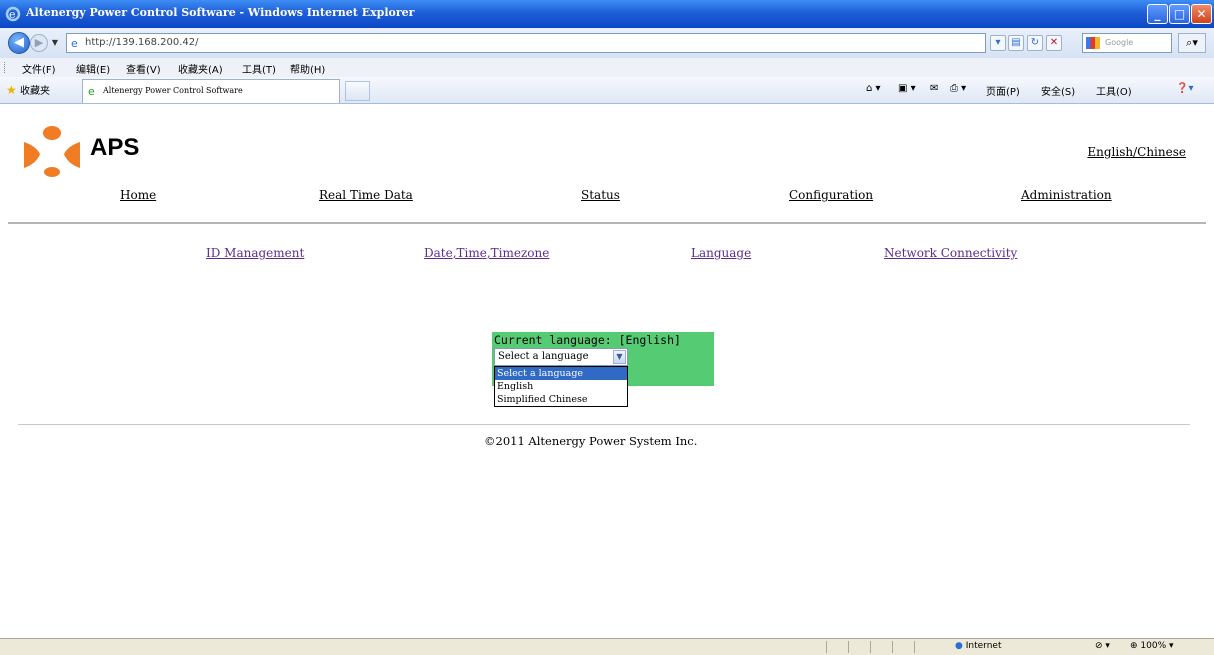  I want to click on maximize-button: □, so click(1179, 14).